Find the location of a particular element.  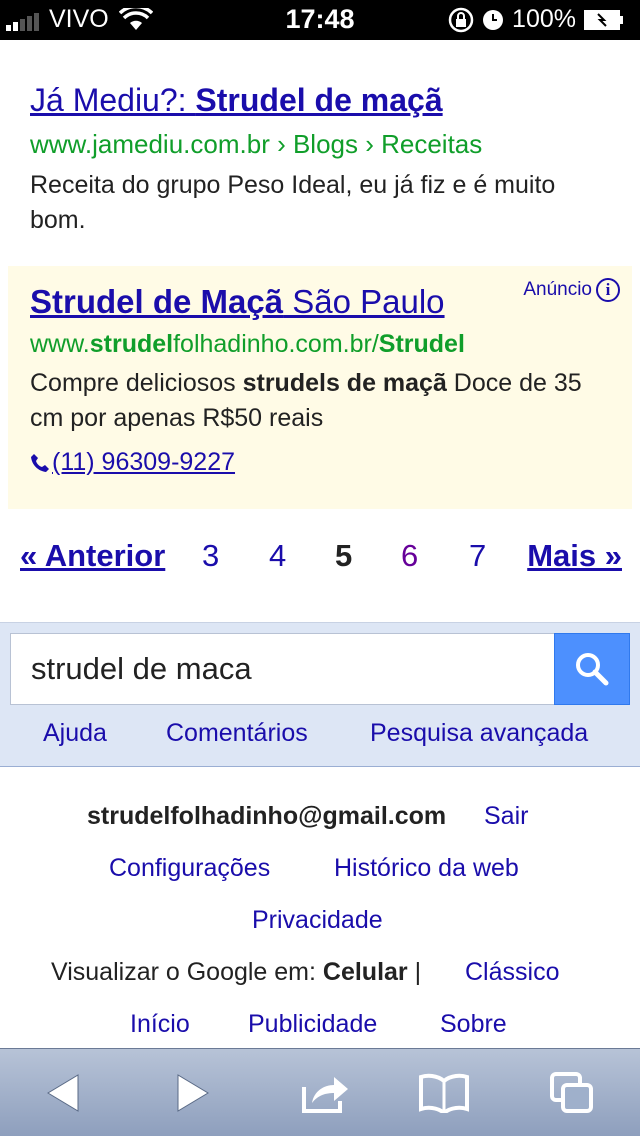

comments-link: Comentários is located at coordinates (237, 733).